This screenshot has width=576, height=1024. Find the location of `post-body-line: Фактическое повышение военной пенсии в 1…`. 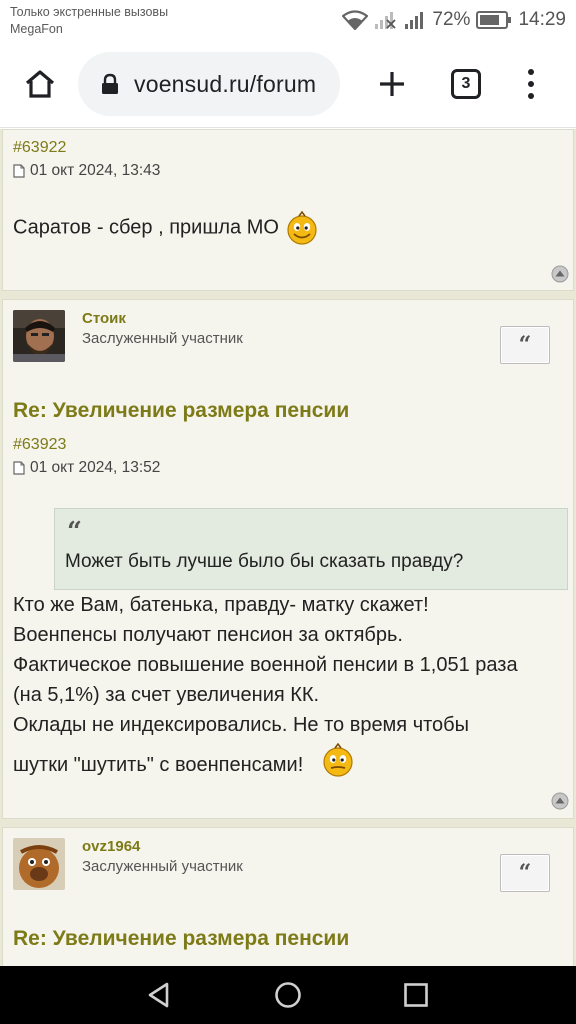

post-body-line: Фактическое повышение военной пенсии в 1… is located at coordinates (265, 665).